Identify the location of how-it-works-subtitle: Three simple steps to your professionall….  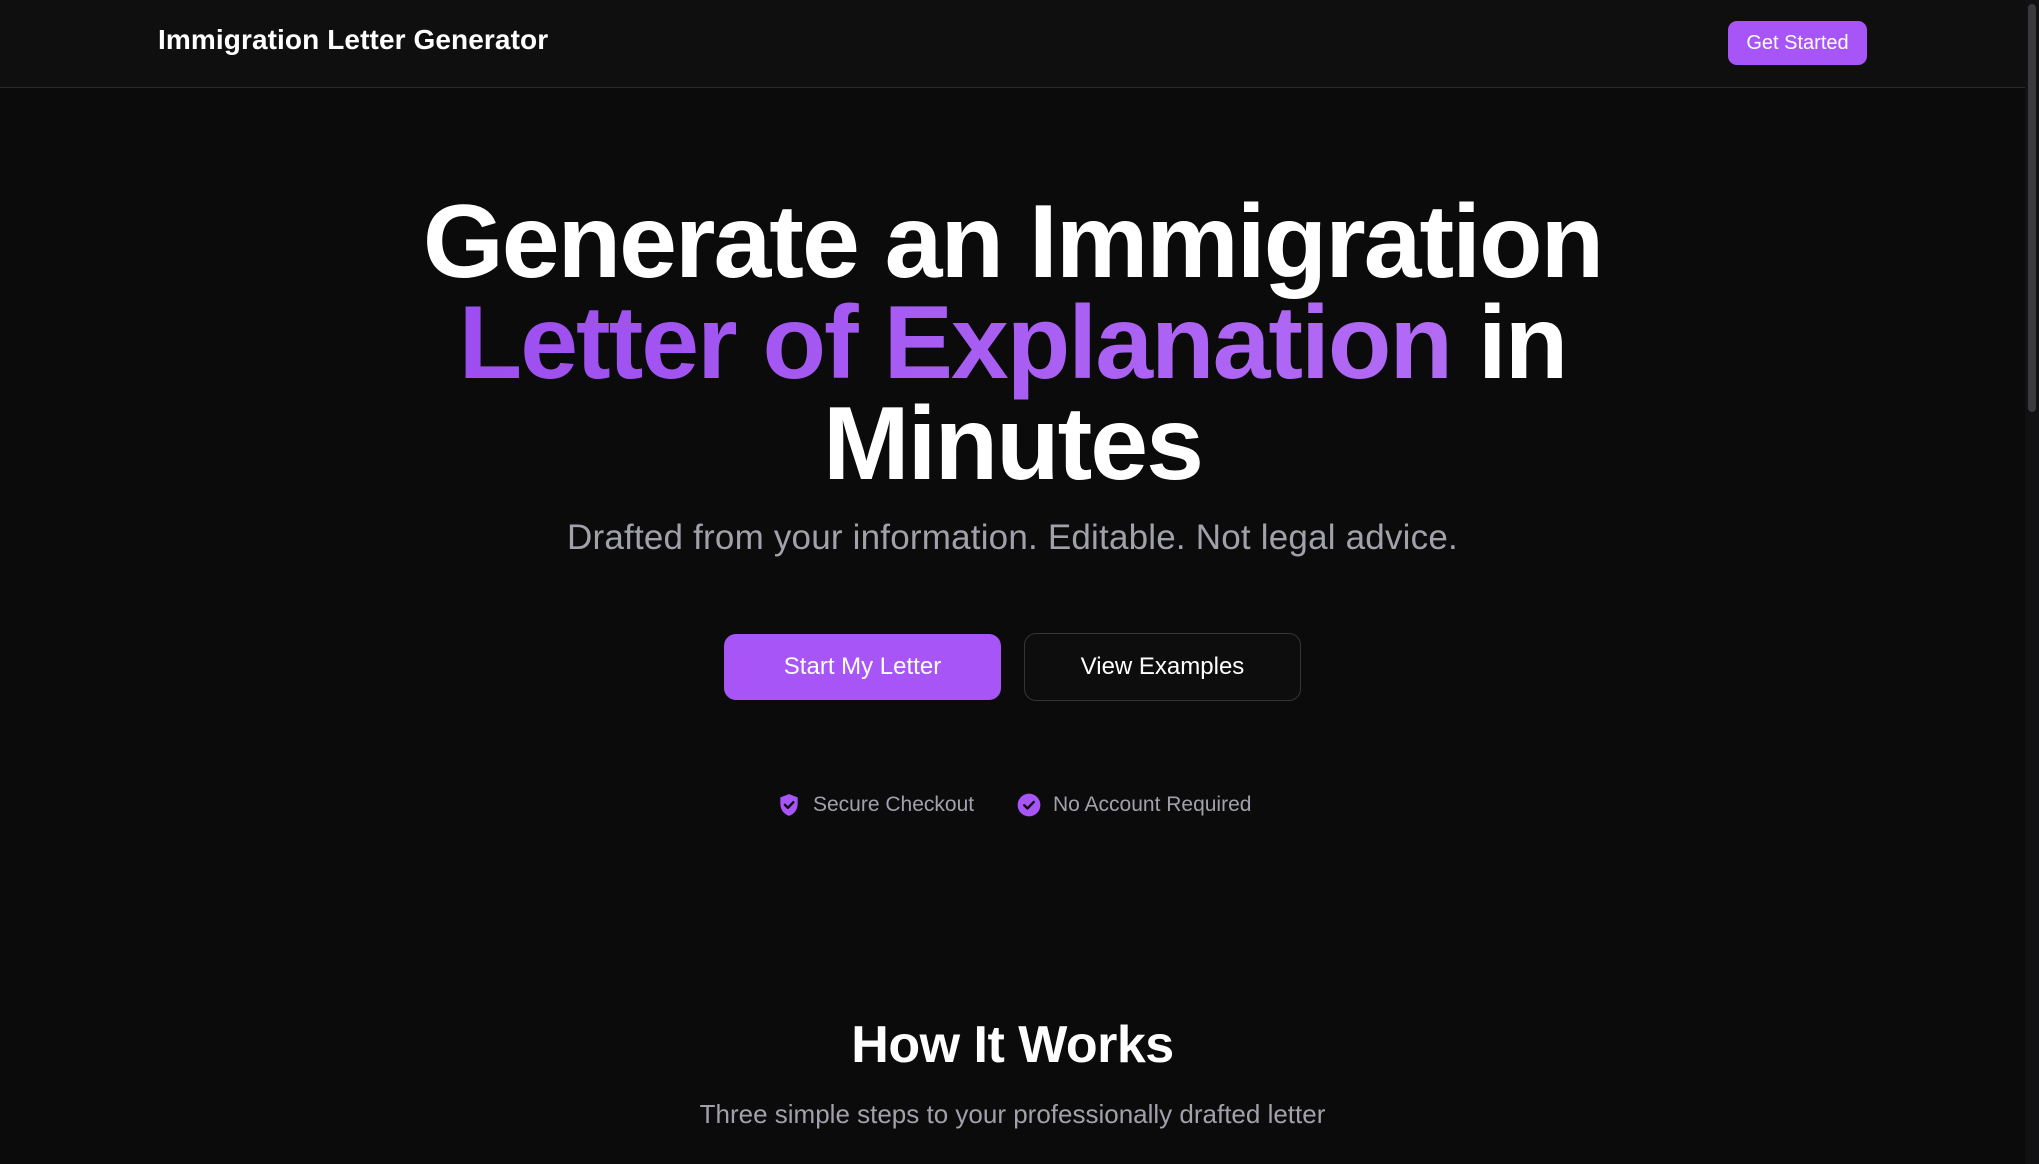
(1012, 1114).